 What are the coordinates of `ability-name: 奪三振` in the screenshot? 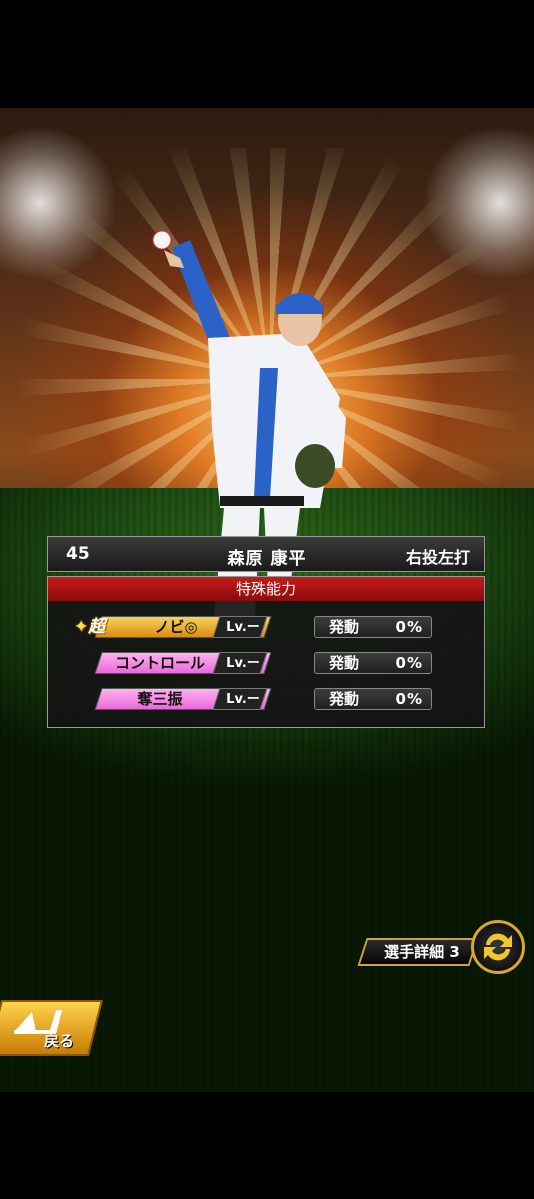 It's located at (160, 699).